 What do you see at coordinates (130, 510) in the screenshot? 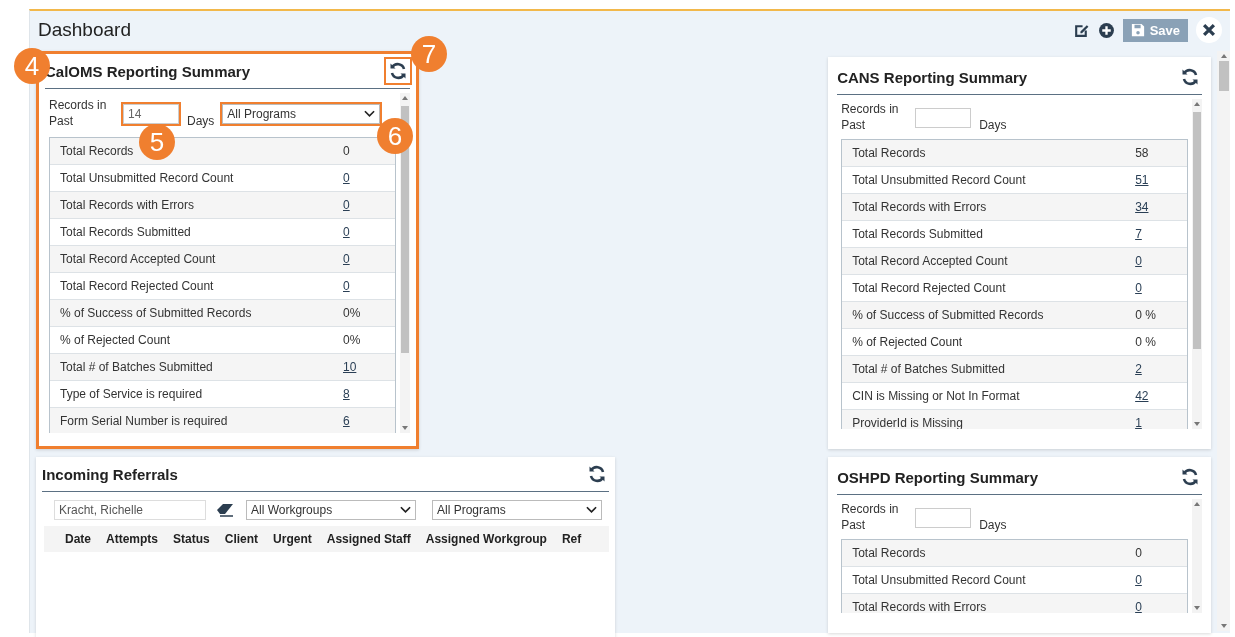
I see `staff-input: Kracht, Richelle` at bounding box center [130, 510].